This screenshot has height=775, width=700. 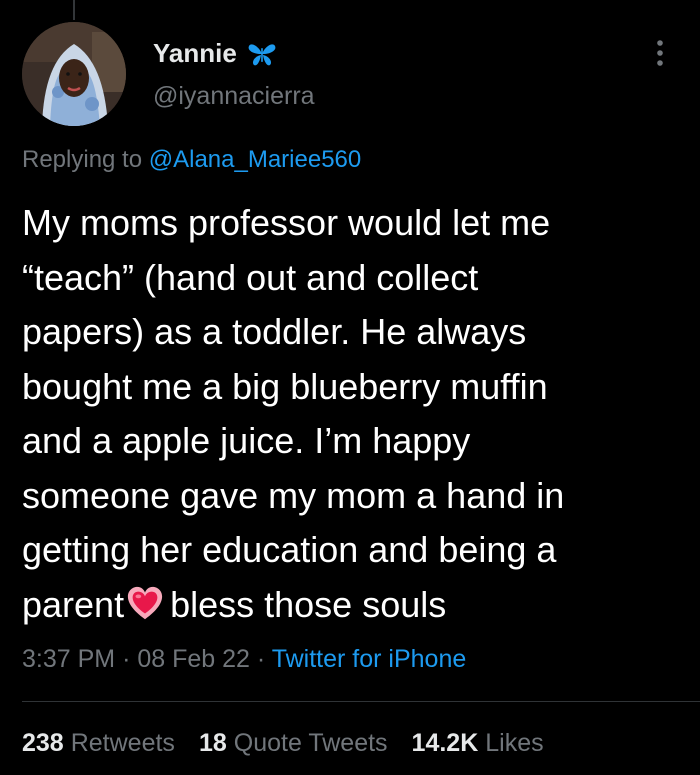 What do you see at coordinates (286, 222) in the screenshot?
I see `tweet-line: My moms professor would let me` at bounding box center [286, 222].